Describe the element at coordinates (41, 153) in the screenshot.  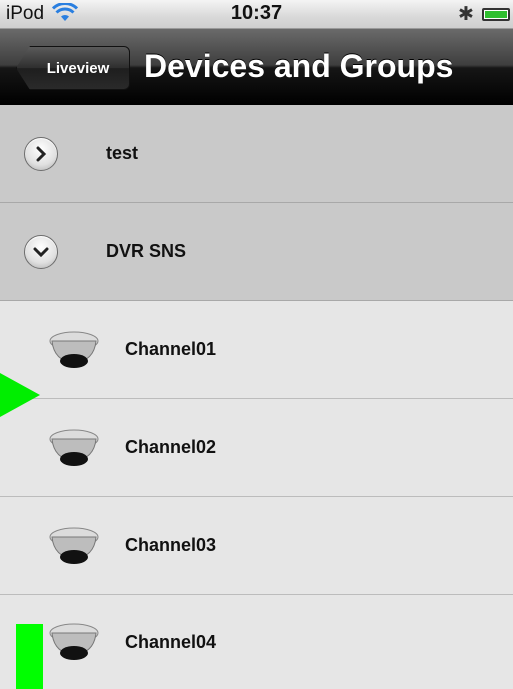
I see `chevron-right-icon` at that location.